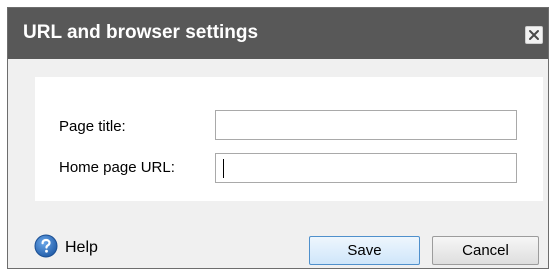 This screenshot has width=556, height=274. I want to click on home-page-url-input, so click(366, 168).